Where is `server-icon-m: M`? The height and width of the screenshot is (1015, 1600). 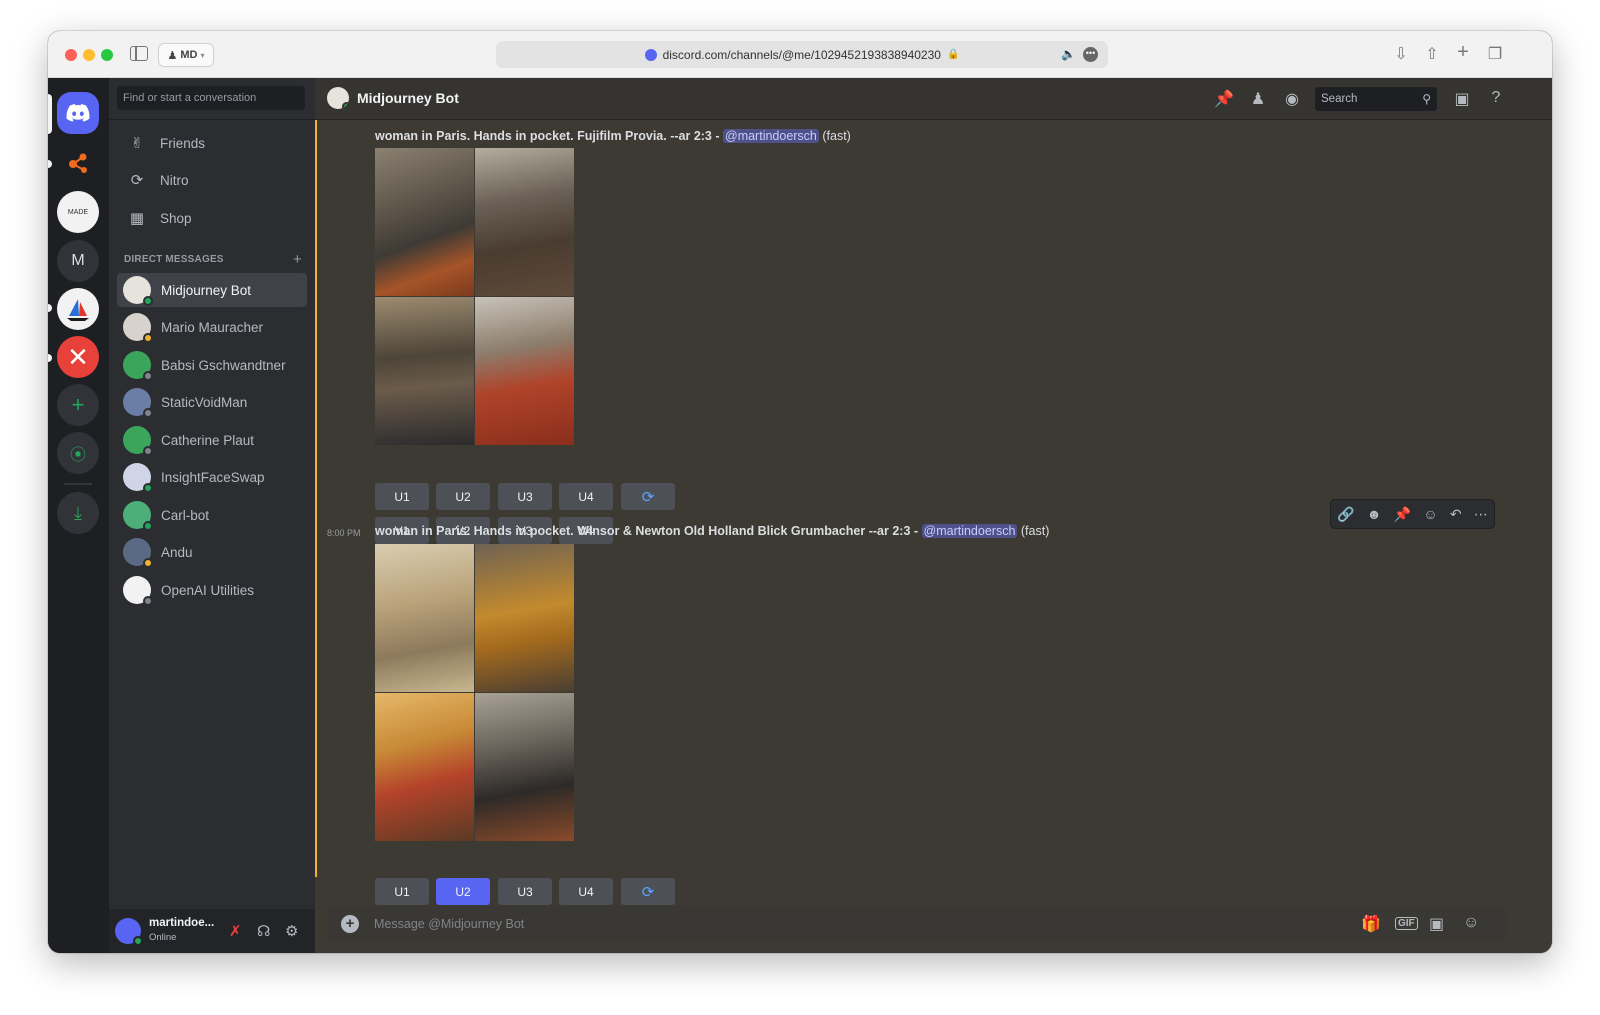
server-icon-m: M is located at coordinates (78, 261).